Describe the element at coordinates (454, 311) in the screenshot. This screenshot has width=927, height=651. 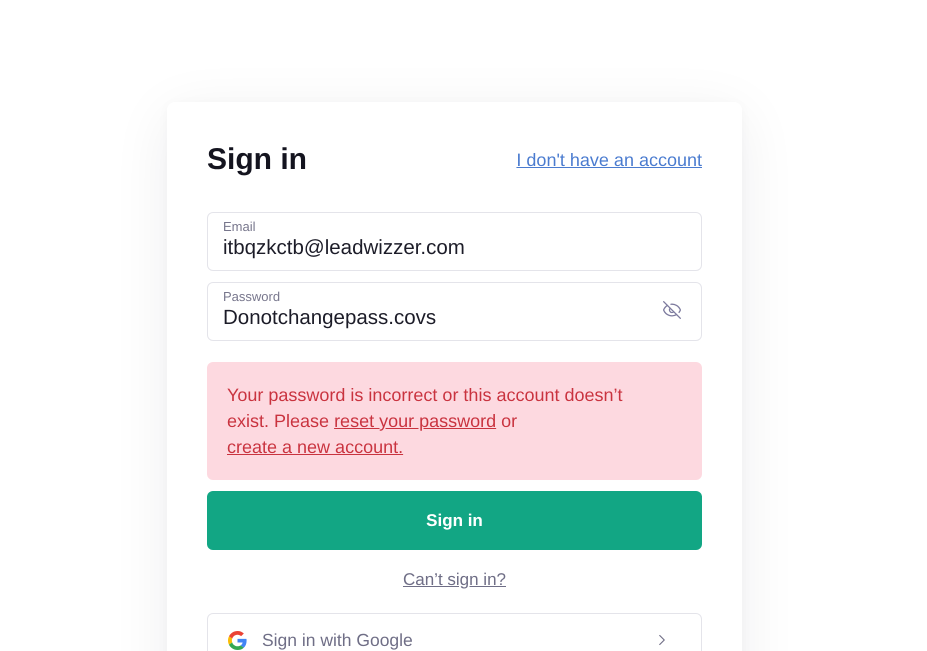
I see `password-field: Password Donotchangepass.covs` at that location.